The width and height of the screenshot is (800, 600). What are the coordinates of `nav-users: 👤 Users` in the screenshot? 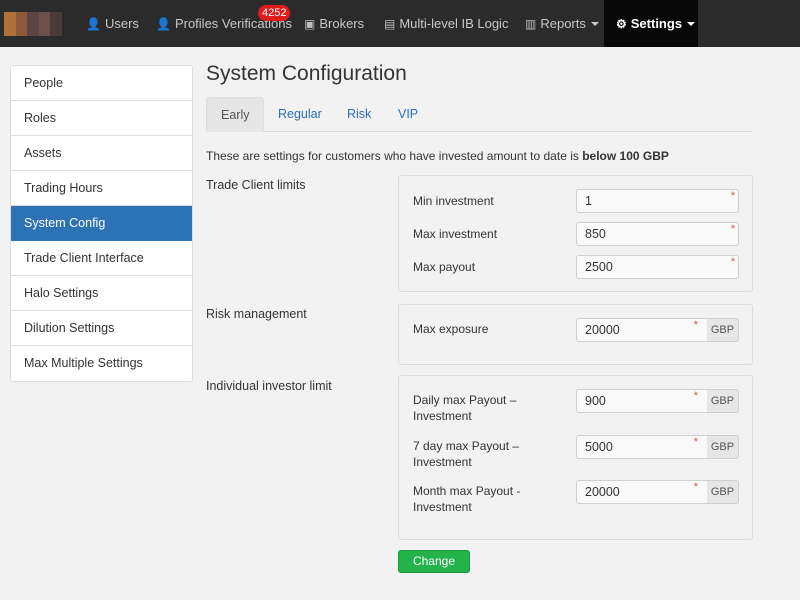 It's located at (112, 23).